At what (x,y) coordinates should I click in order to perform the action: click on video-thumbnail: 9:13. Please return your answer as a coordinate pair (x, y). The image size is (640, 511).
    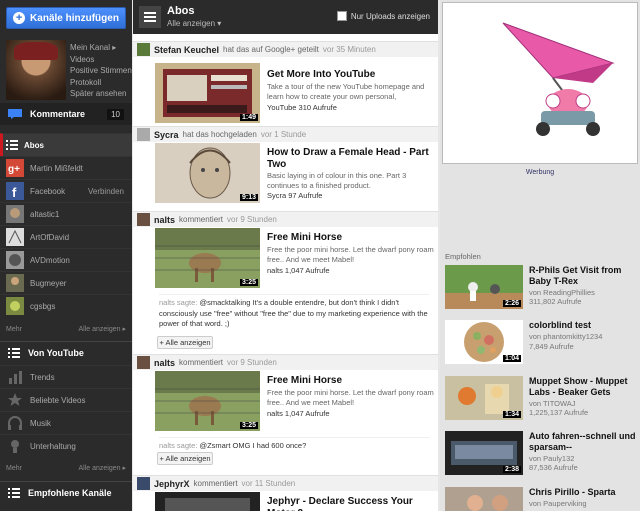
    Looking at the image, I should click on (207, 173).